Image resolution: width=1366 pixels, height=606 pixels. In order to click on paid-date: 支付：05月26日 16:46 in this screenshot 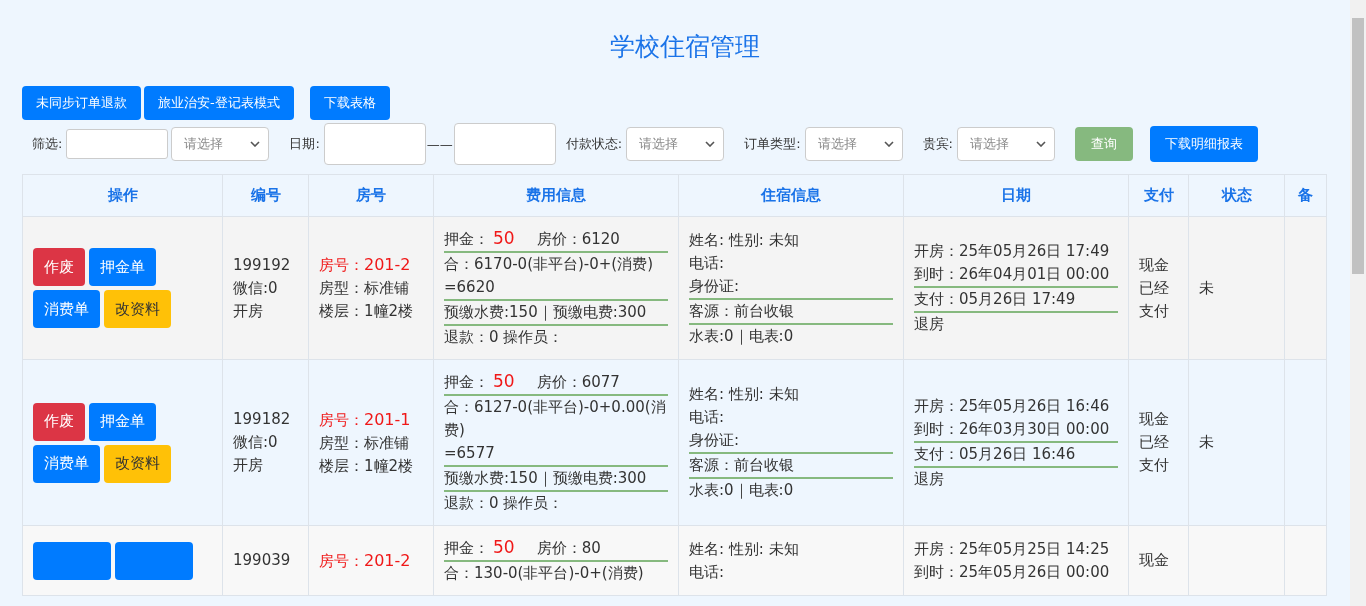, I will do `click(1016, 455)`.